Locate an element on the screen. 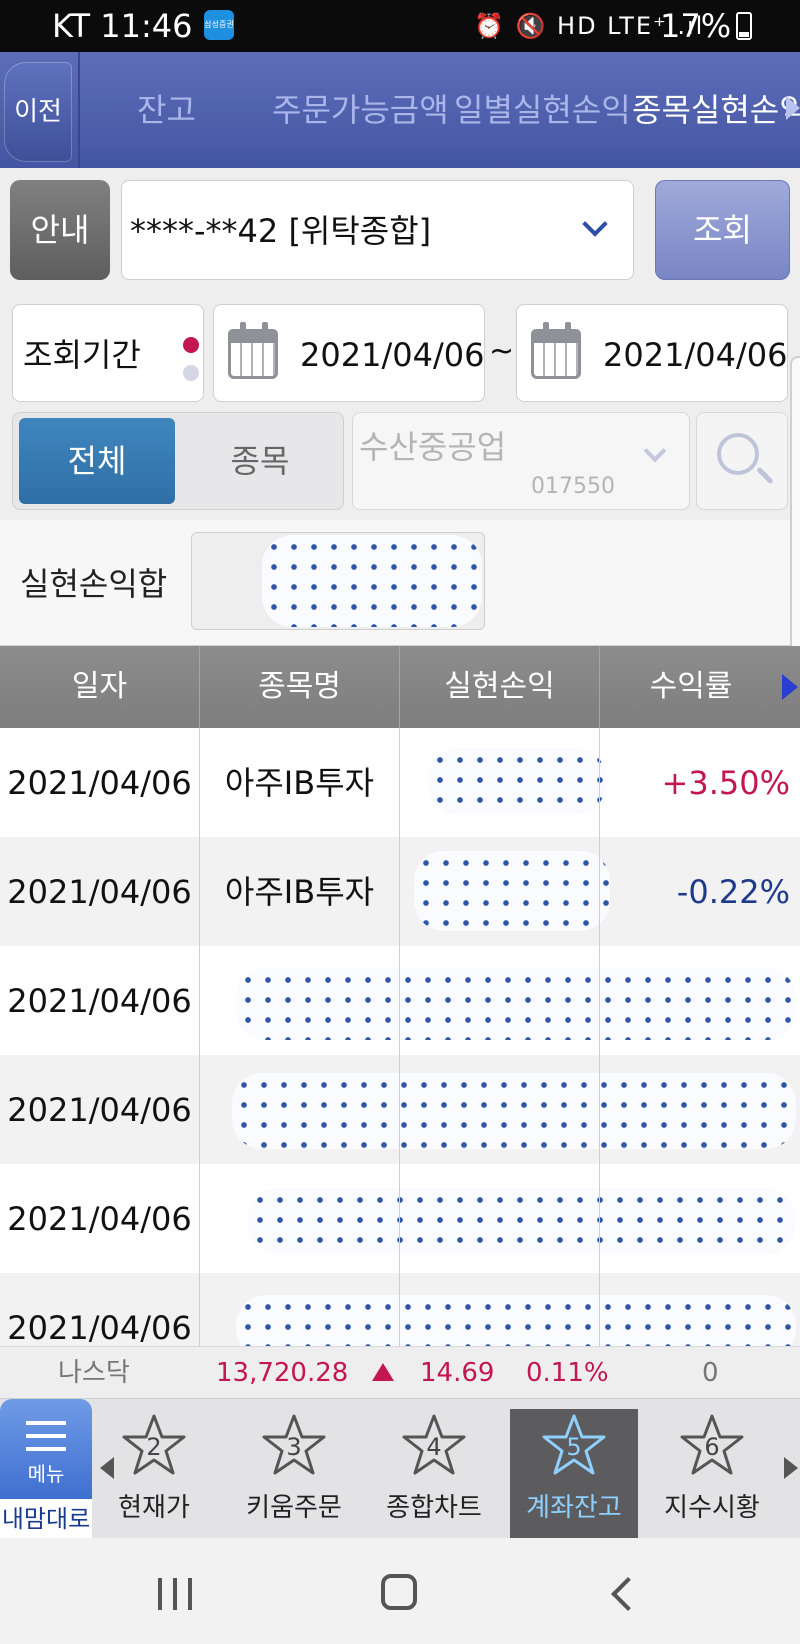 This screenshot has height=1644, width=800. summary-row: 실현손익합 is located at coordinates (395, 583).